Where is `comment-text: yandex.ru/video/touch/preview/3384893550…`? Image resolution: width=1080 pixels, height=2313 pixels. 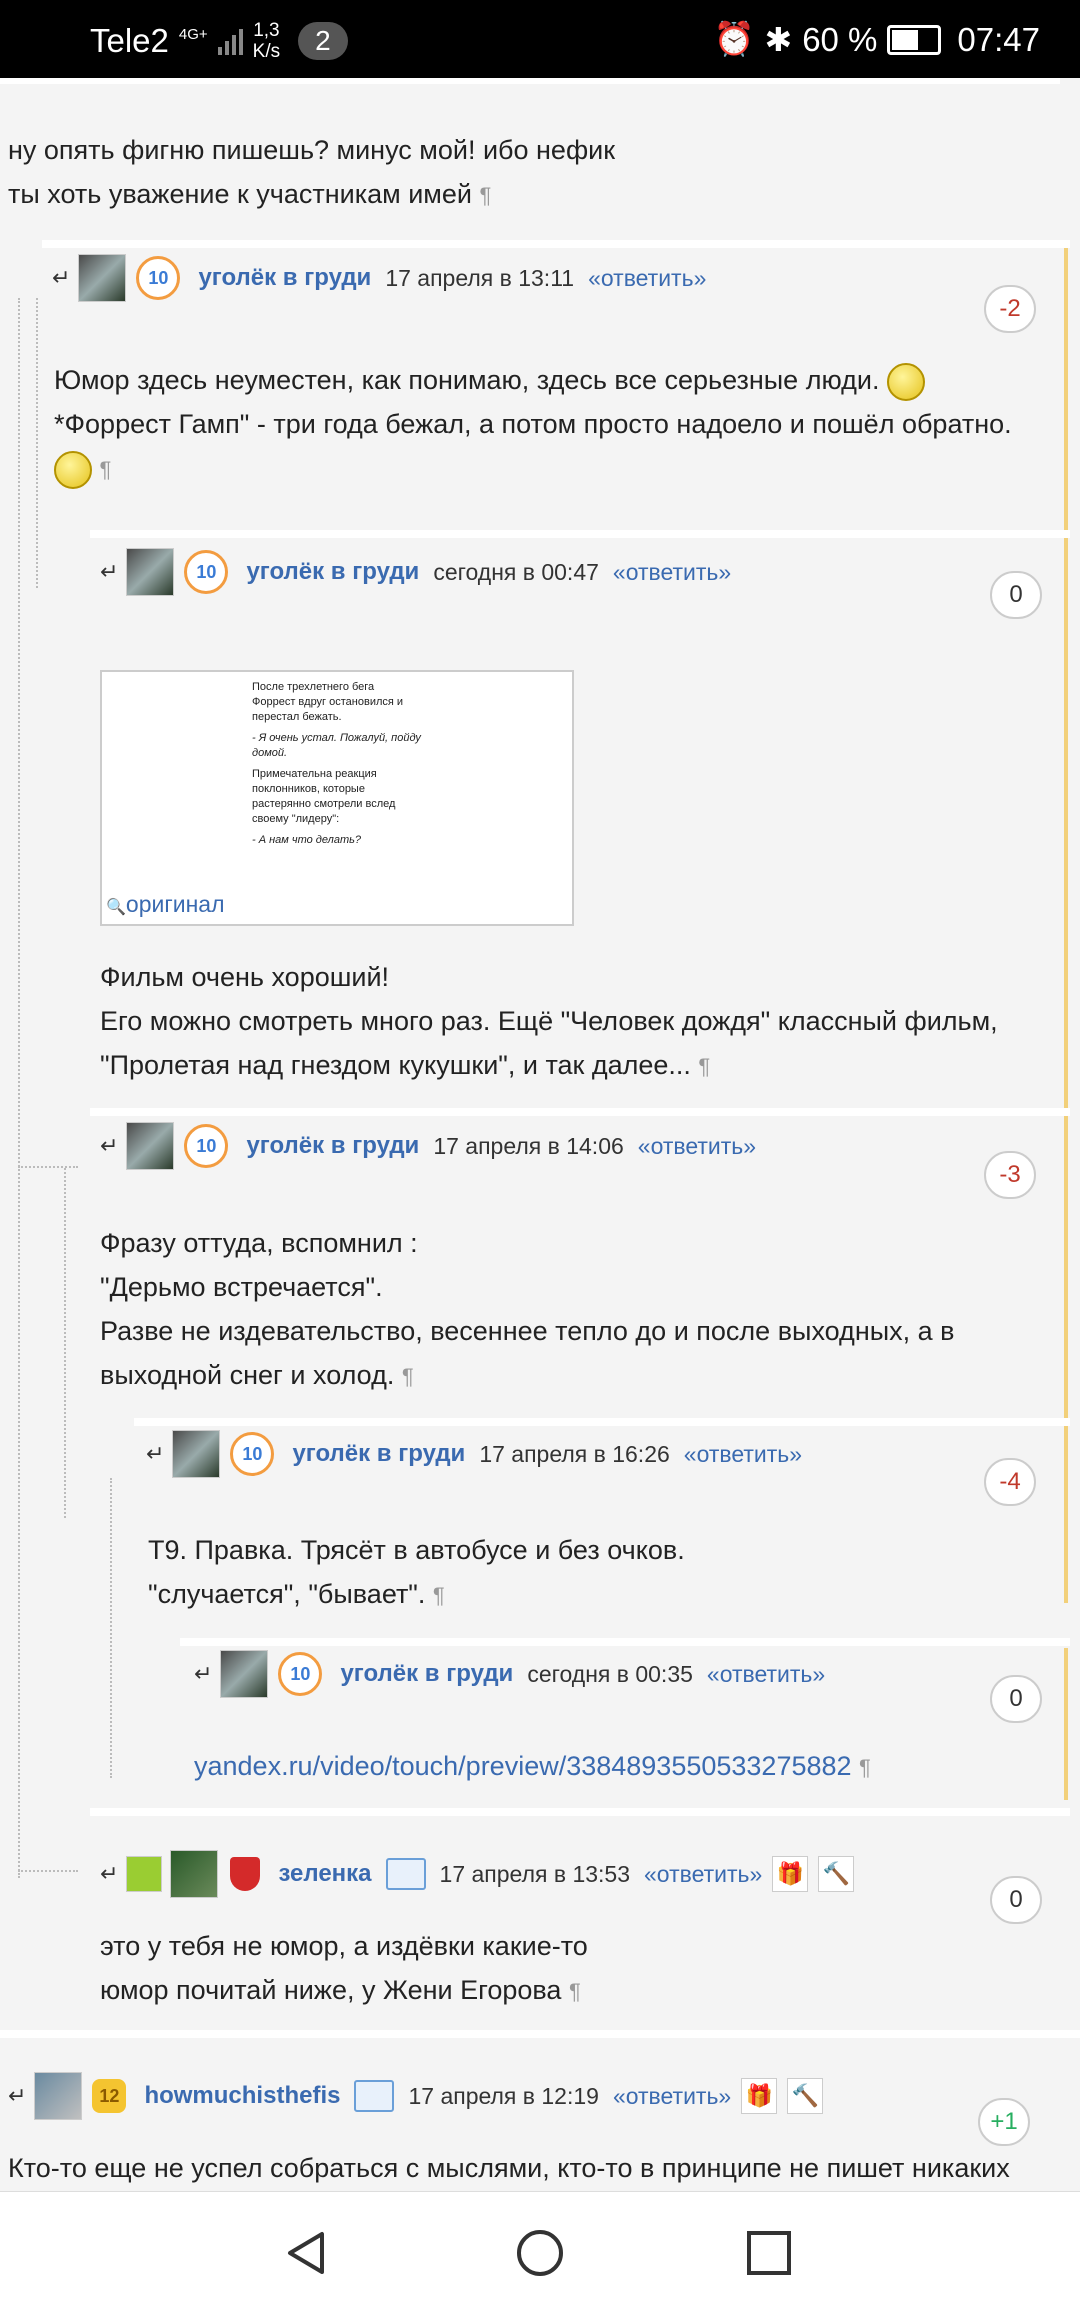 comment-text: yandex.ru/video/touch/preview/3384893550… is located at coordinates (532, 1766).